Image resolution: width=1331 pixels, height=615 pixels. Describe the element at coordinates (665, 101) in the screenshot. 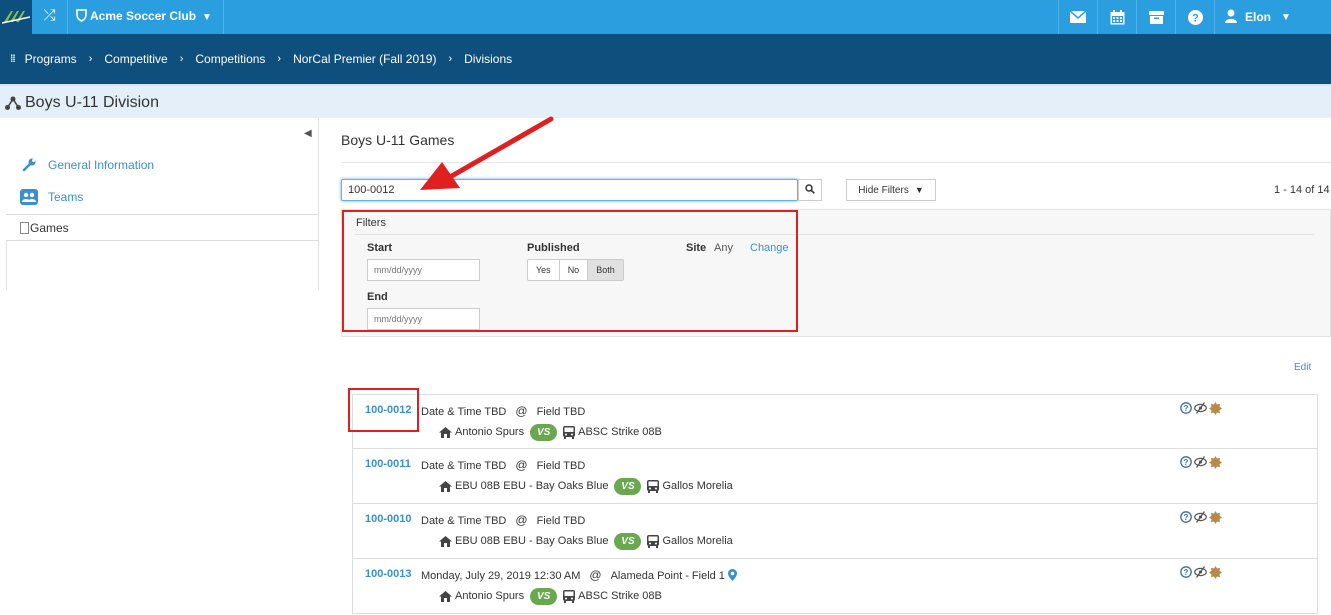

I see `page-title-bar: Boys U-11 Division` at that location.